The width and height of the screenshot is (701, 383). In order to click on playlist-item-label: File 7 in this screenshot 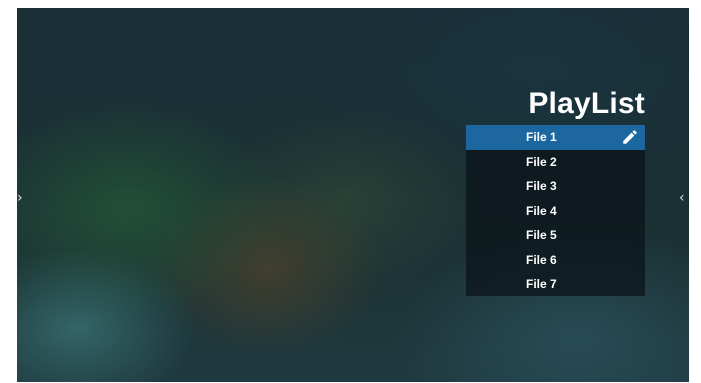, I will do `click(541, 284)`.